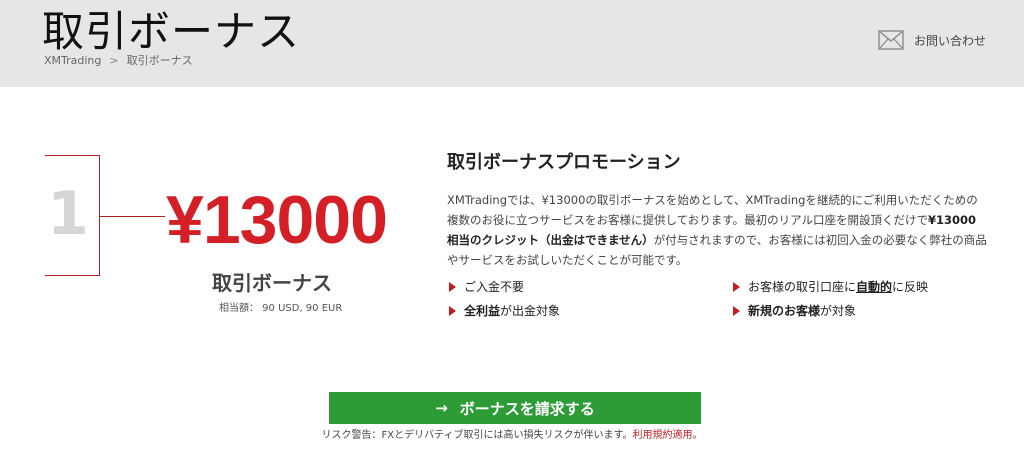  What do you see at coordinates (272, 283) in the screenshot?
I see `bonus-label: 取引ボーナス` at bounding box center [272, 283].